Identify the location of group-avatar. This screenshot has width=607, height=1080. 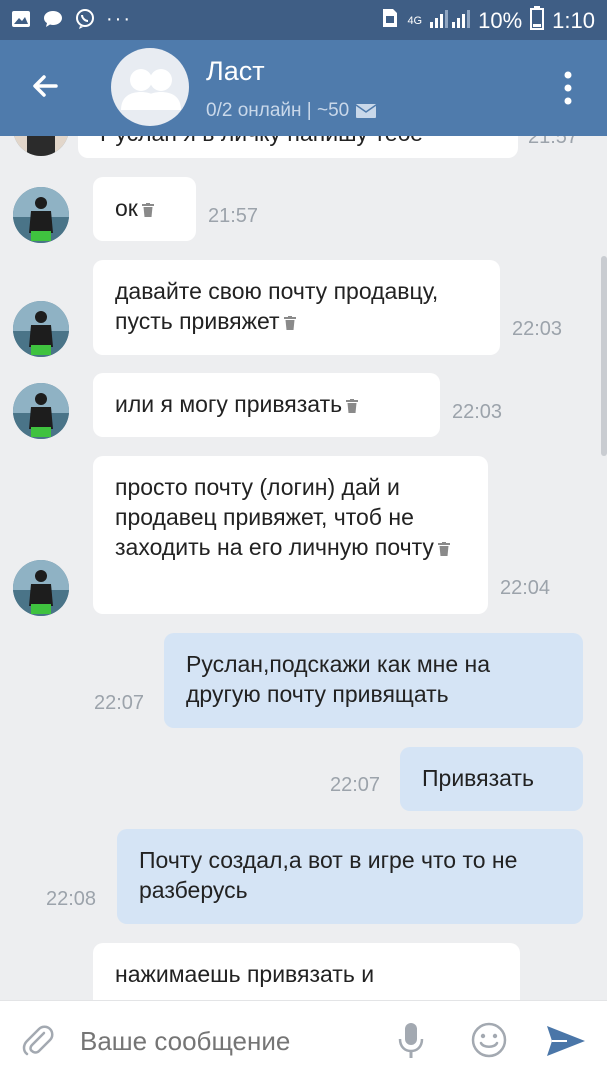
(150, 87).